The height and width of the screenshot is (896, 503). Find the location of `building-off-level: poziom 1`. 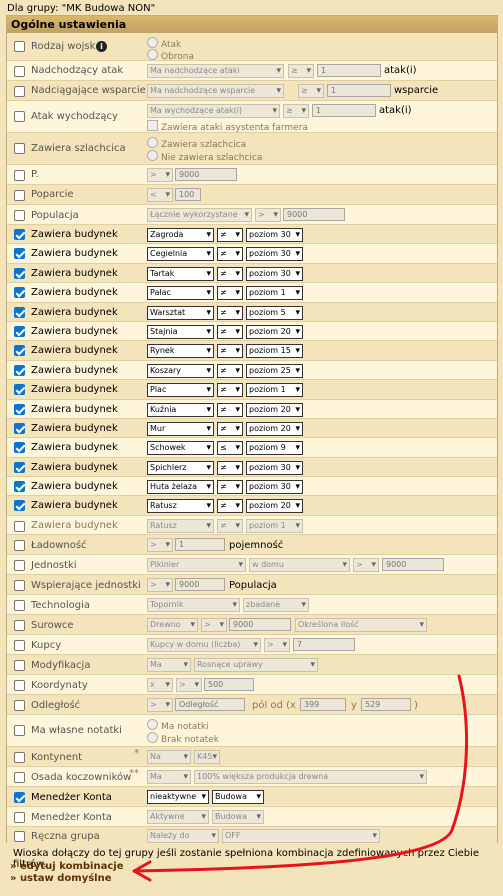

building-off-level: poziom 1 is located at coordinates (274, 525).